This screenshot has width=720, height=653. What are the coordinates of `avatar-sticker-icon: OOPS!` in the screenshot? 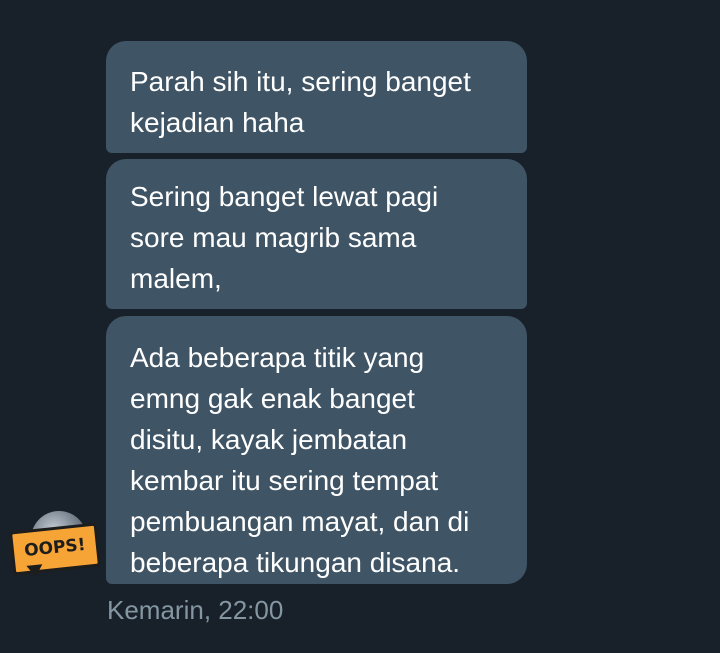 It's located at (55, 549).